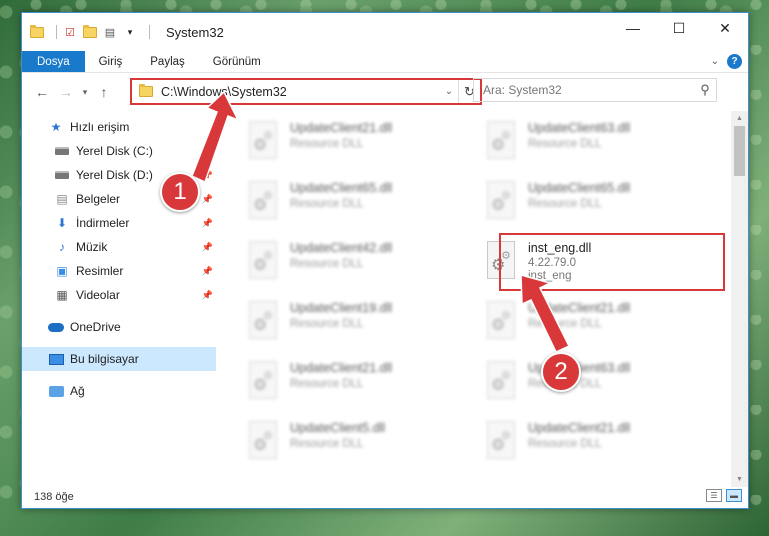 The height and width of the screenshot is (536, 769). I want to click on callout-1: 1, so click(180, 192).